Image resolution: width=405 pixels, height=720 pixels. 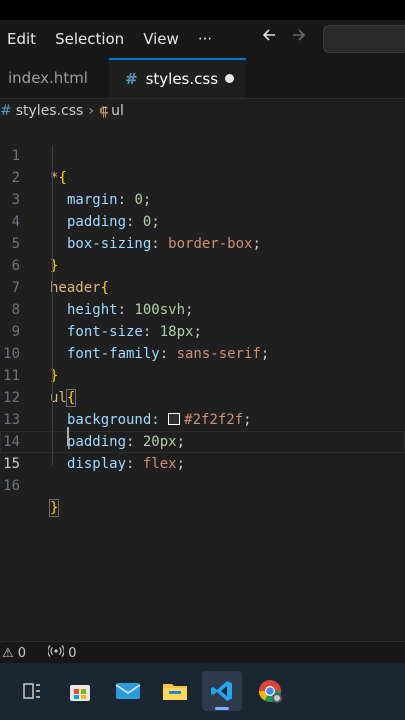 What do you see at coordinates (202, 198) in the screenshot?
I see `code-line: 3 padding: 0;` at bounding box center [202, 198].